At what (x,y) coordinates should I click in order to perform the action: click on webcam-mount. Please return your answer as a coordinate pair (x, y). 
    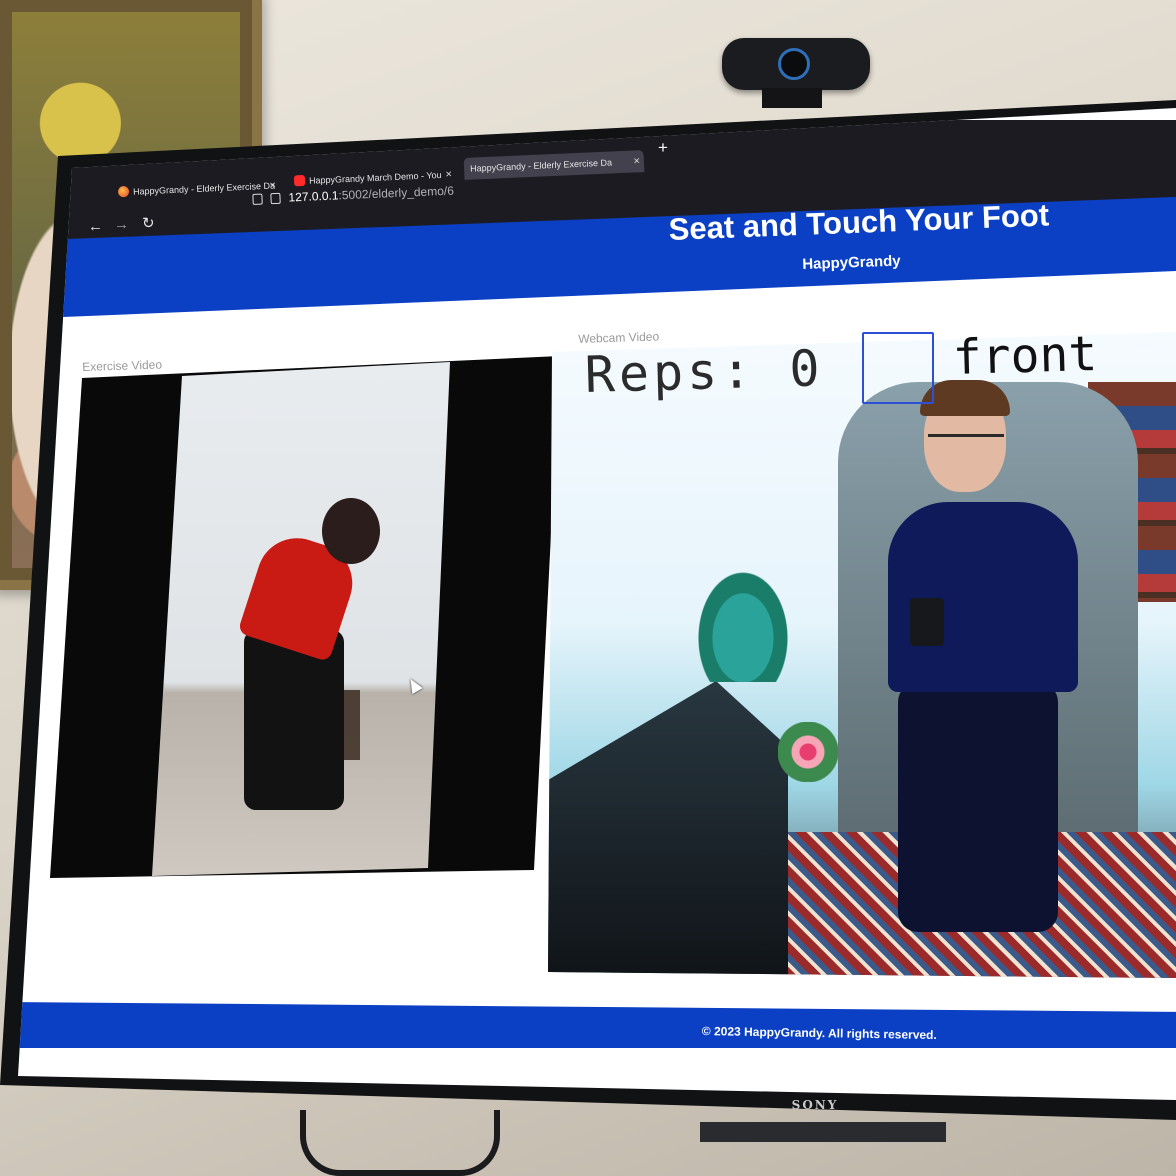
    Looking at the image, I should click on (792, 98).